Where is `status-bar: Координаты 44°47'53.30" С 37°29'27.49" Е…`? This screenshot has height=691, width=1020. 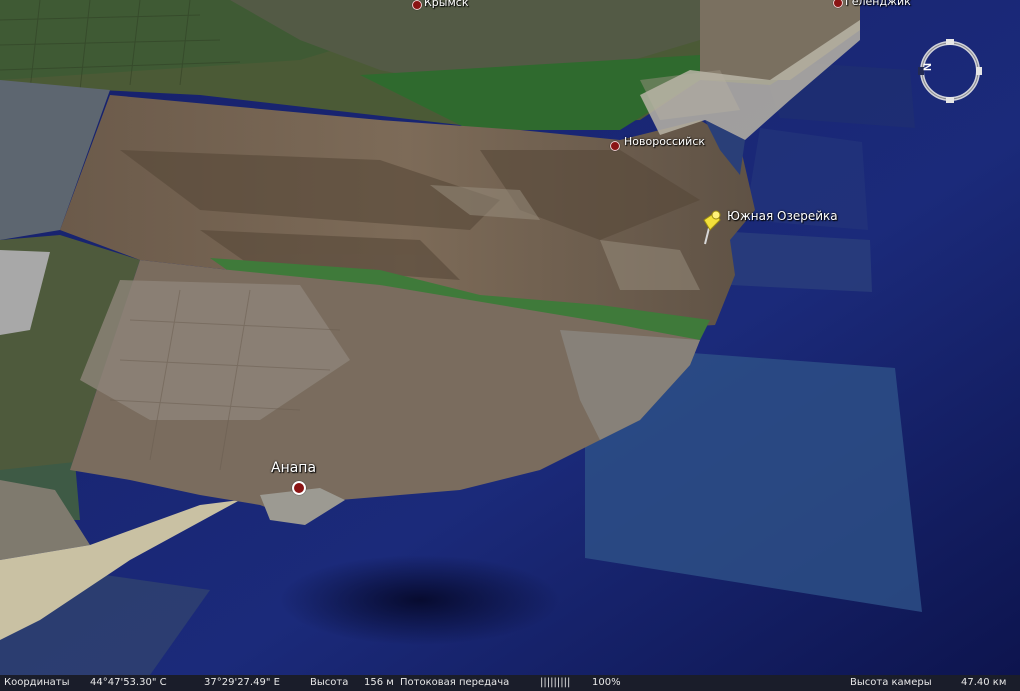 status-bar: Координаты 44°47'53.30" С 37°29'27.49" Е… is located at coordinates (510, 683).